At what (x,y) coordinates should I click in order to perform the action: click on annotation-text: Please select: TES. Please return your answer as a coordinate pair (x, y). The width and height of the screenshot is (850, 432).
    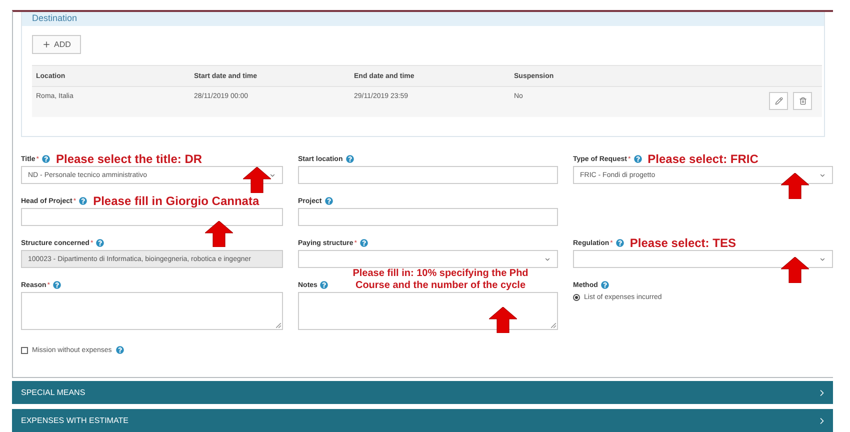
    Looking at the image, I should click on (683, 243).